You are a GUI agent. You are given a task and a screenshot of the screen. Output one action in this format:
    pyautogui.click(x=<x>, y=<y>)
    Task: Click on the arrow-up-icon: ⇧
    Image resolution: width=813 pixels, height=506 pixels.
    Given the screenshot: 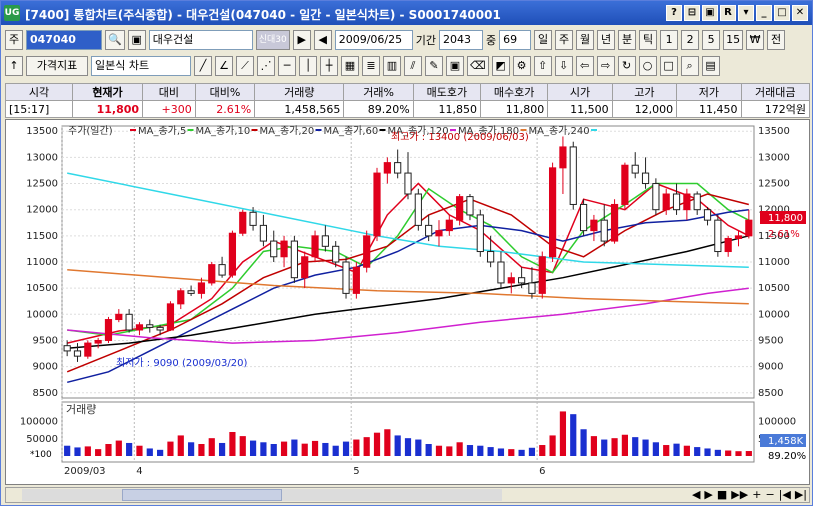 What is the action you would take?
    pyautogui.click(x=542, y=66)
    